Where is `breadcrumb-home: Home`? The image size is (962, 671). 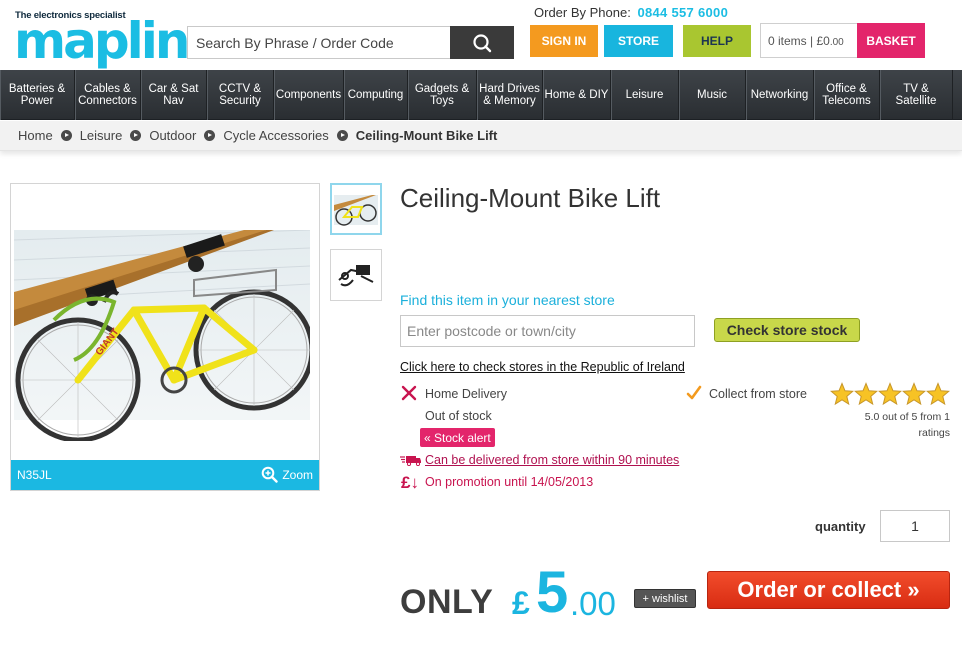 breadcrumb-home: Home is located at coordinates (35, 135).